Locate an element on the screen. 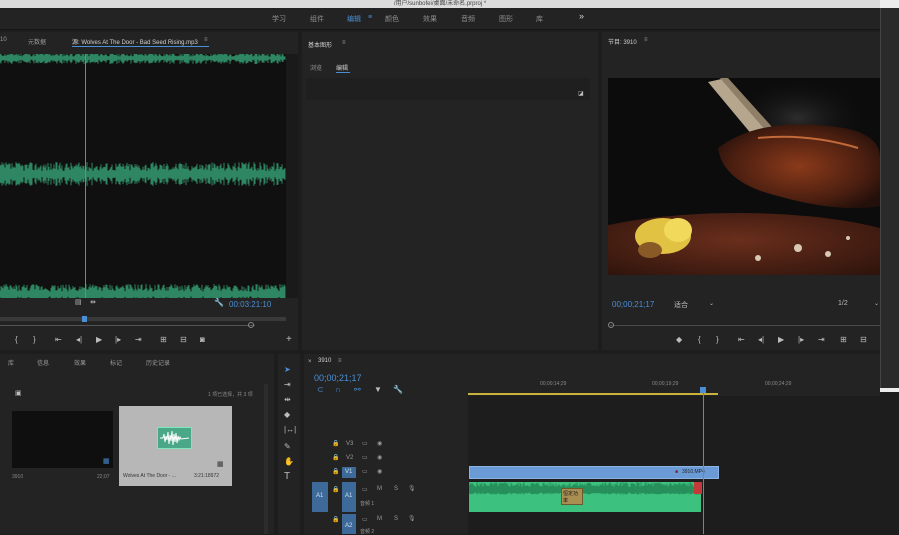 The width and height of the screenshot is (899, 535). work-area-bar is located at coordinates (593, 394).